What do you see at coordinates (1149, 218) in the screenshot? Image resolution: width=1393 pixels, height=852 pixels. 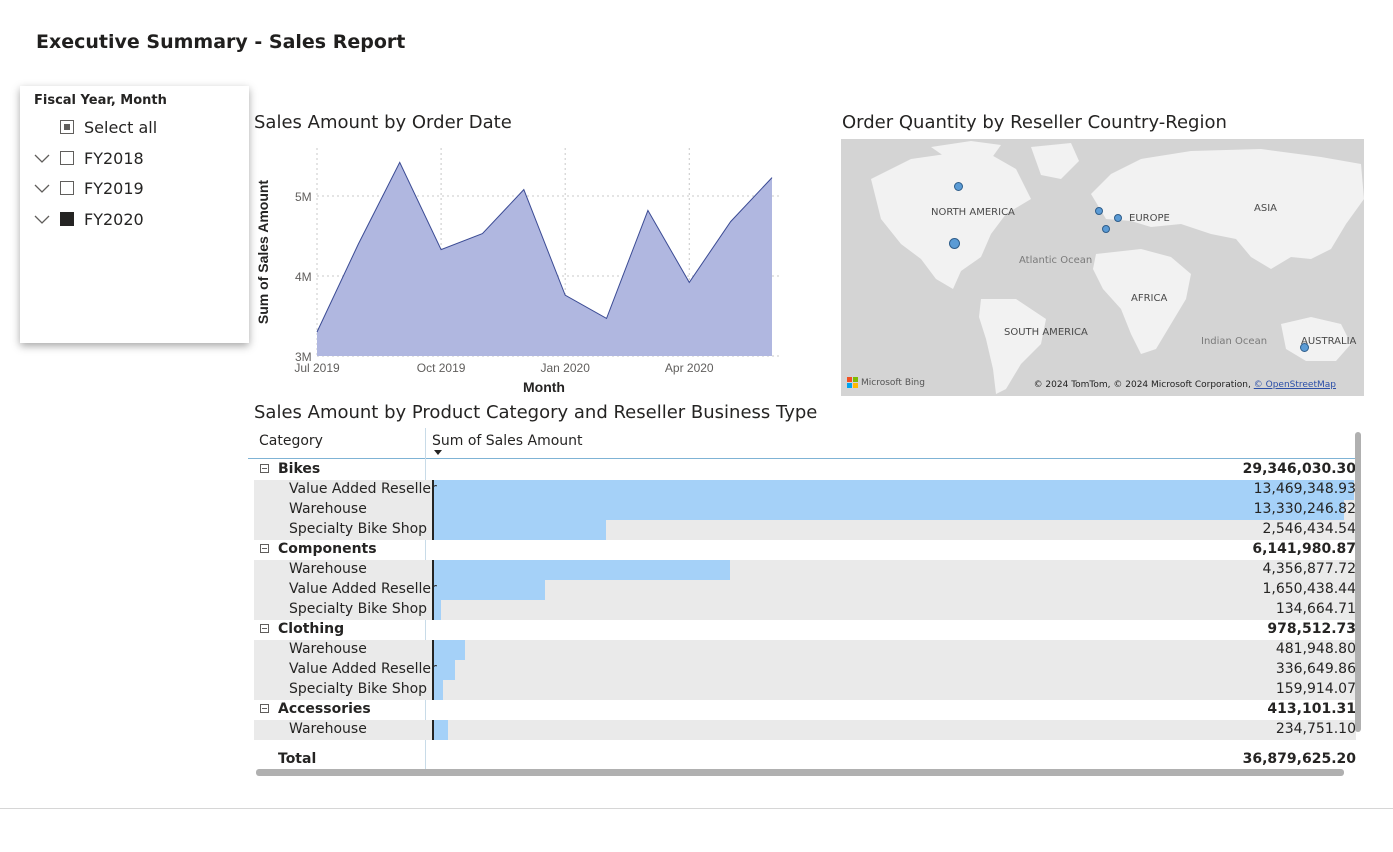 I see `label-europe: EUROPE` at bounding box center [1149, 218].